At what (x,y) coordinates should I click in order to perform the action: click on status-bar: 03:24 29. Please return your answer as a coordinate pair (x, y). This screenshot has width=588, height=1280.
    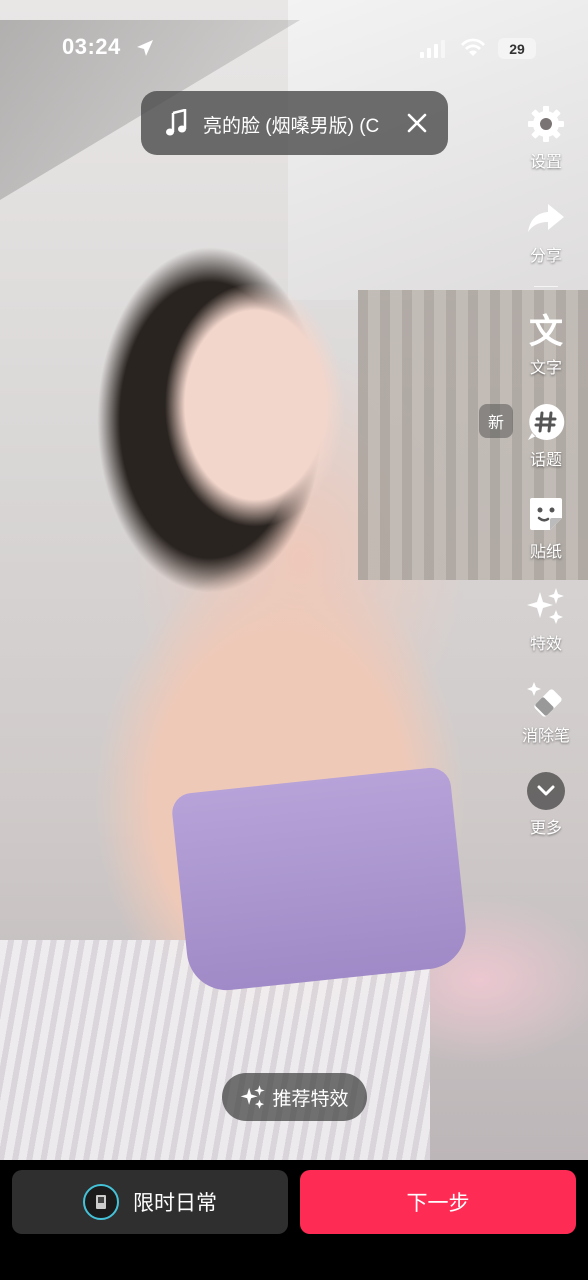
    Looking at the image, I should click on (294, 48).